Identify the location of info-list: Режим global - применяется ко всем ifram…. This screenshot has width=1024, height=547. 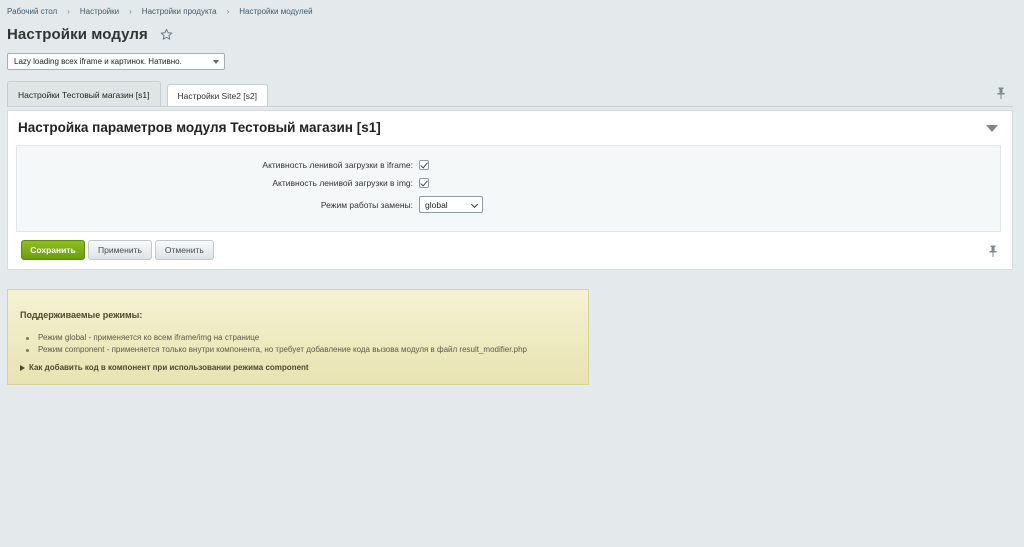
(276, 344).